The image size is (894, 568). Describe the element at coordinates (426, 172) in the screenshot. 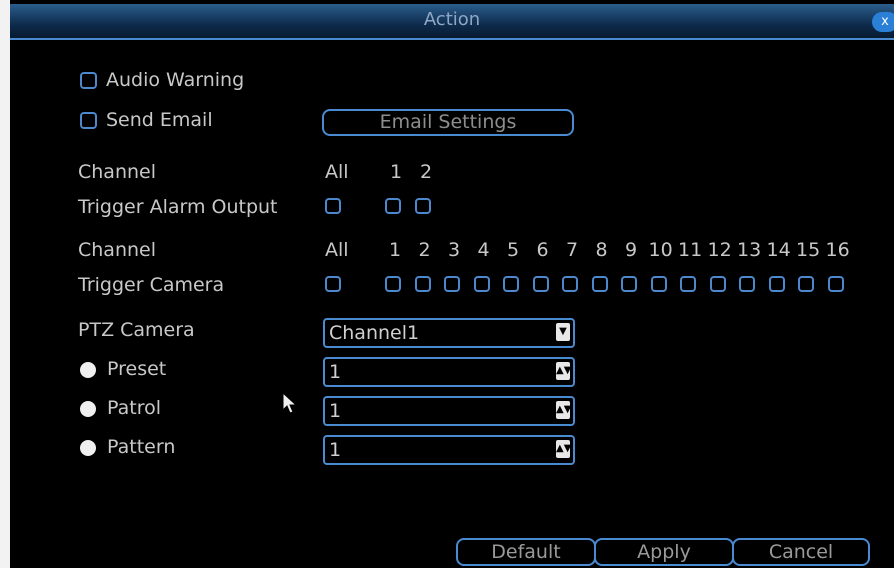

I see `alarm-channel-number: 2` at that location.